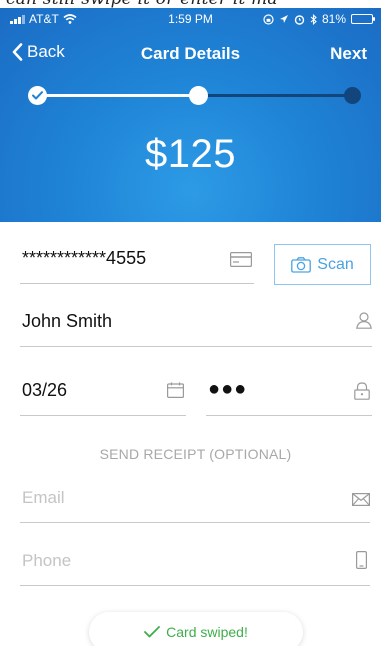  I want to click on calendar-icon, so click(175, 390).